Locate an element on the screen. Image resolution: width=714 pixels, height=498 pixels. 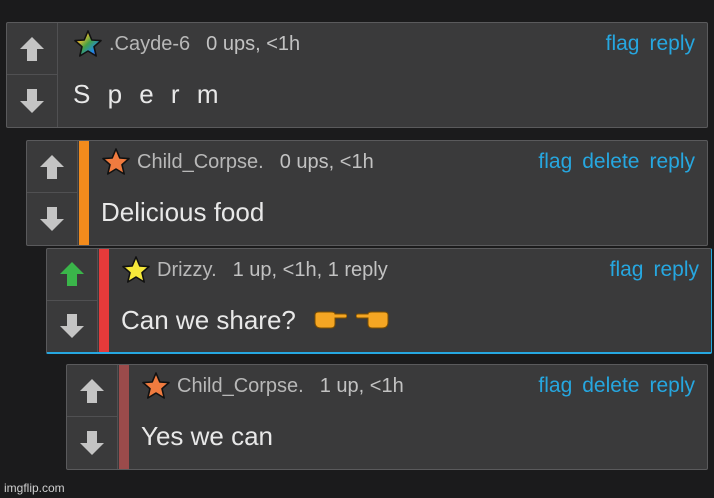
comment-header: Drizzy. 1 up, <1h, 1 reply is located at coordinates (254, 270).